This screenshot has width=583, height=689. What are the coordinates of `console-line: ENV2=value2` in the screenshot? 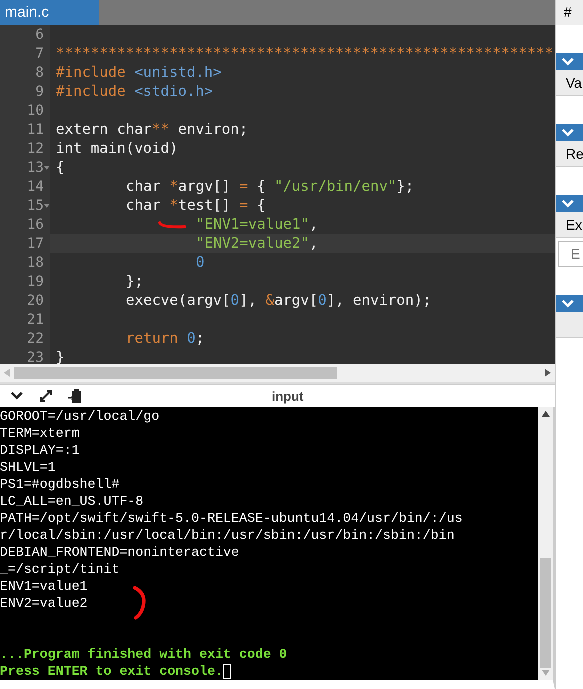 It's located at (44, 603).